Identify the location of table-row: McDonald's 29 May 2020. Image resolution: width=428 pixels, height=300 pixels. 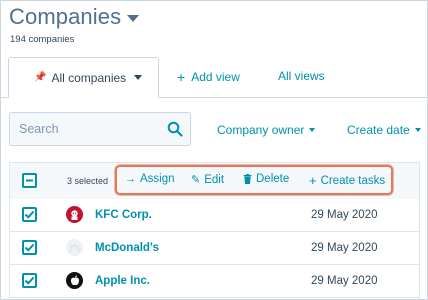
(214, 248).